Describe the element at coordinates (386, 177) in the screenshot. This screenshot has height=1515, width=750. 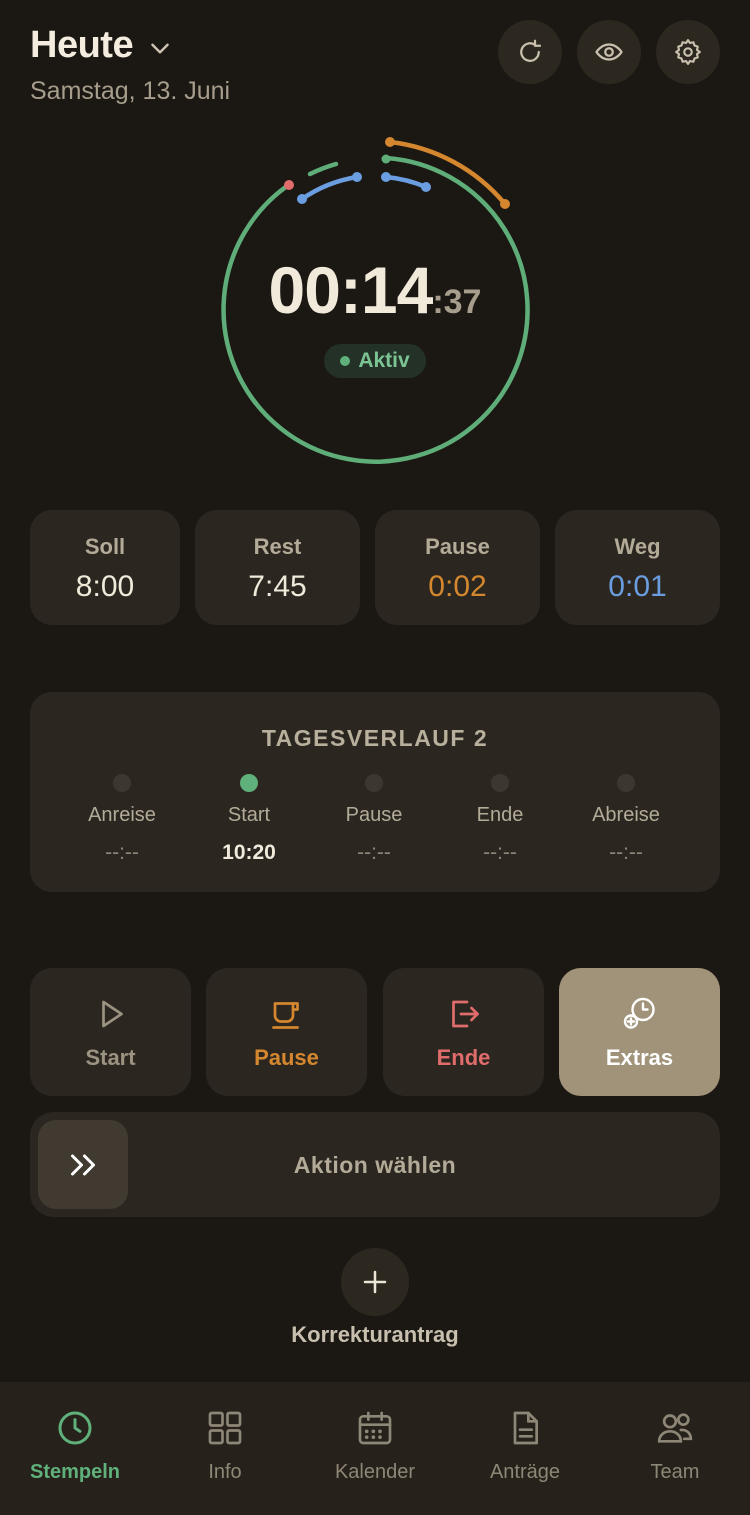
I see `ring-away-right-start-dot` at that location.